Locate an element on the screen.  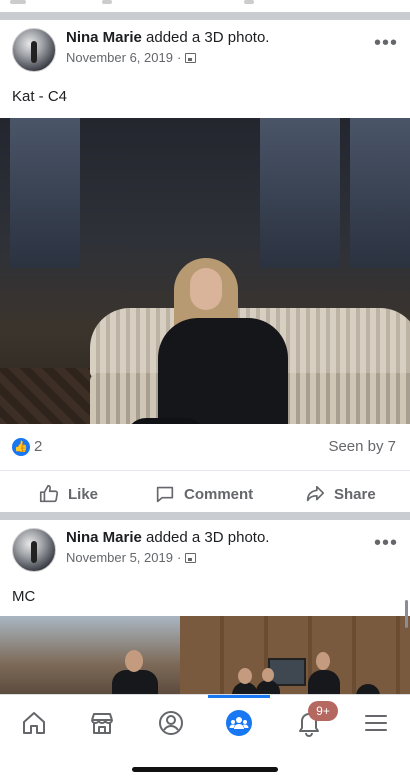
notification-badge: 9+ is located at coordinates (323, 711).